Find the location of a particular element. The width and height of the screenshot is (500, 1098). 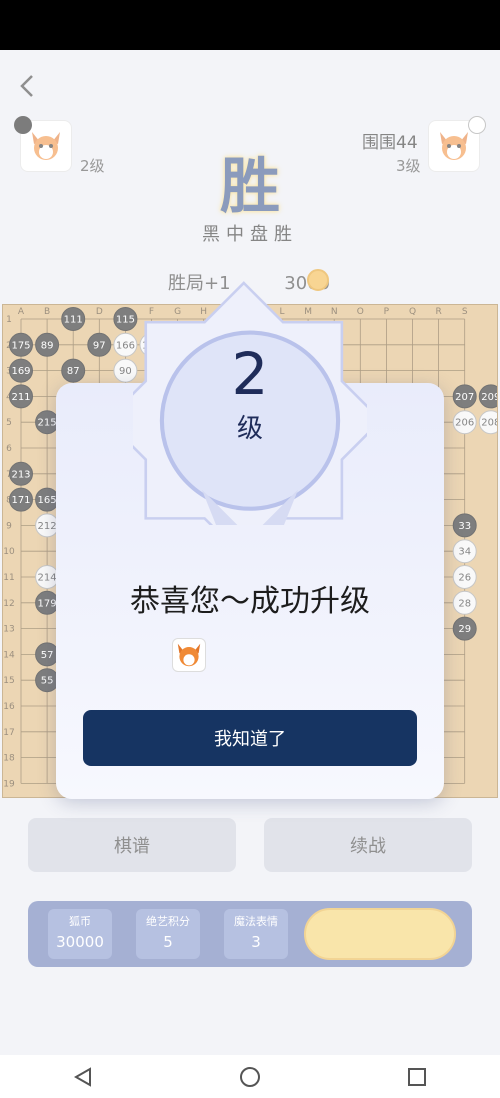

system-nav-bar is located at coordinates (250, 1076).